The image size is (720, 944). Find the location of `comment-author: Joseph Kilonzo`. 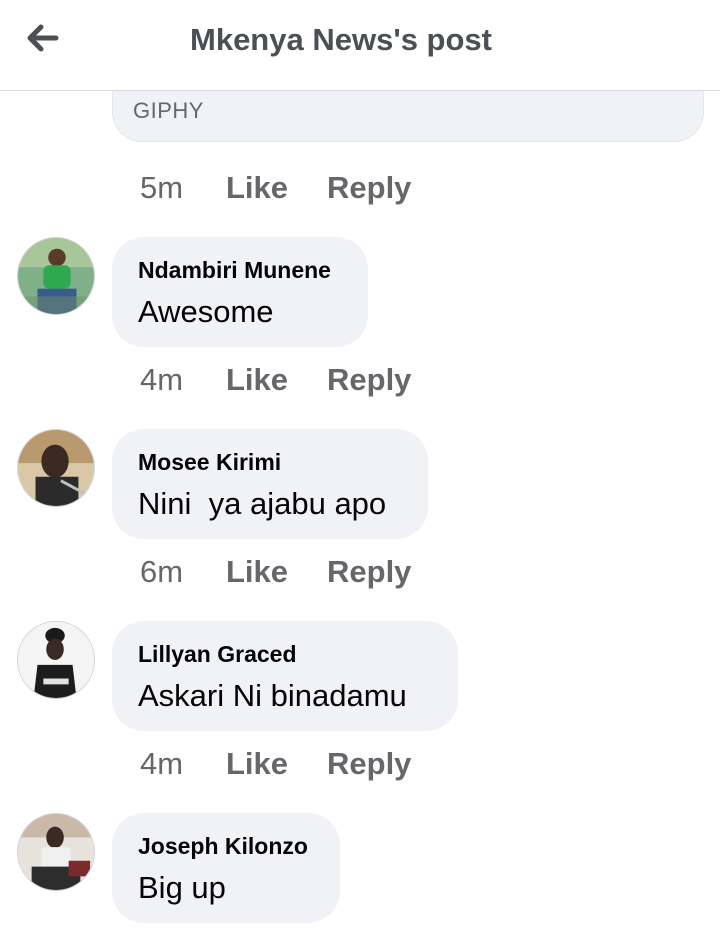

comment-author: Joseph Kilonzo is located at coordinates (225, 846).